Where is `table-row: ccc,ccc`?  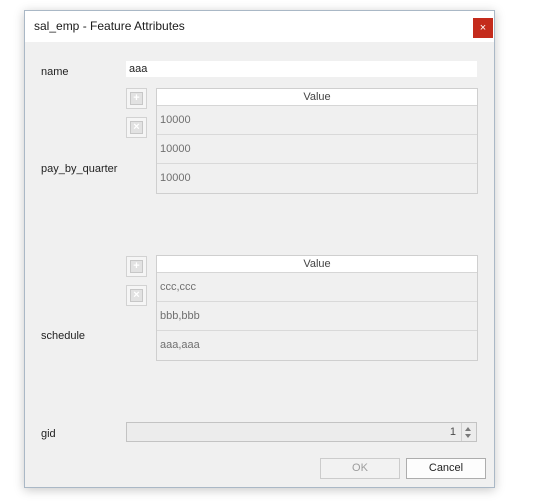 table-row: ccc,ccc is located at coordinates (317, 287).